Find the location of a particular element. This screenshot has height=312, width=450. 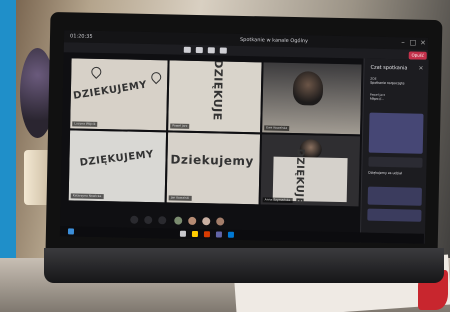

tile-content is located at coordinates (312, 98).